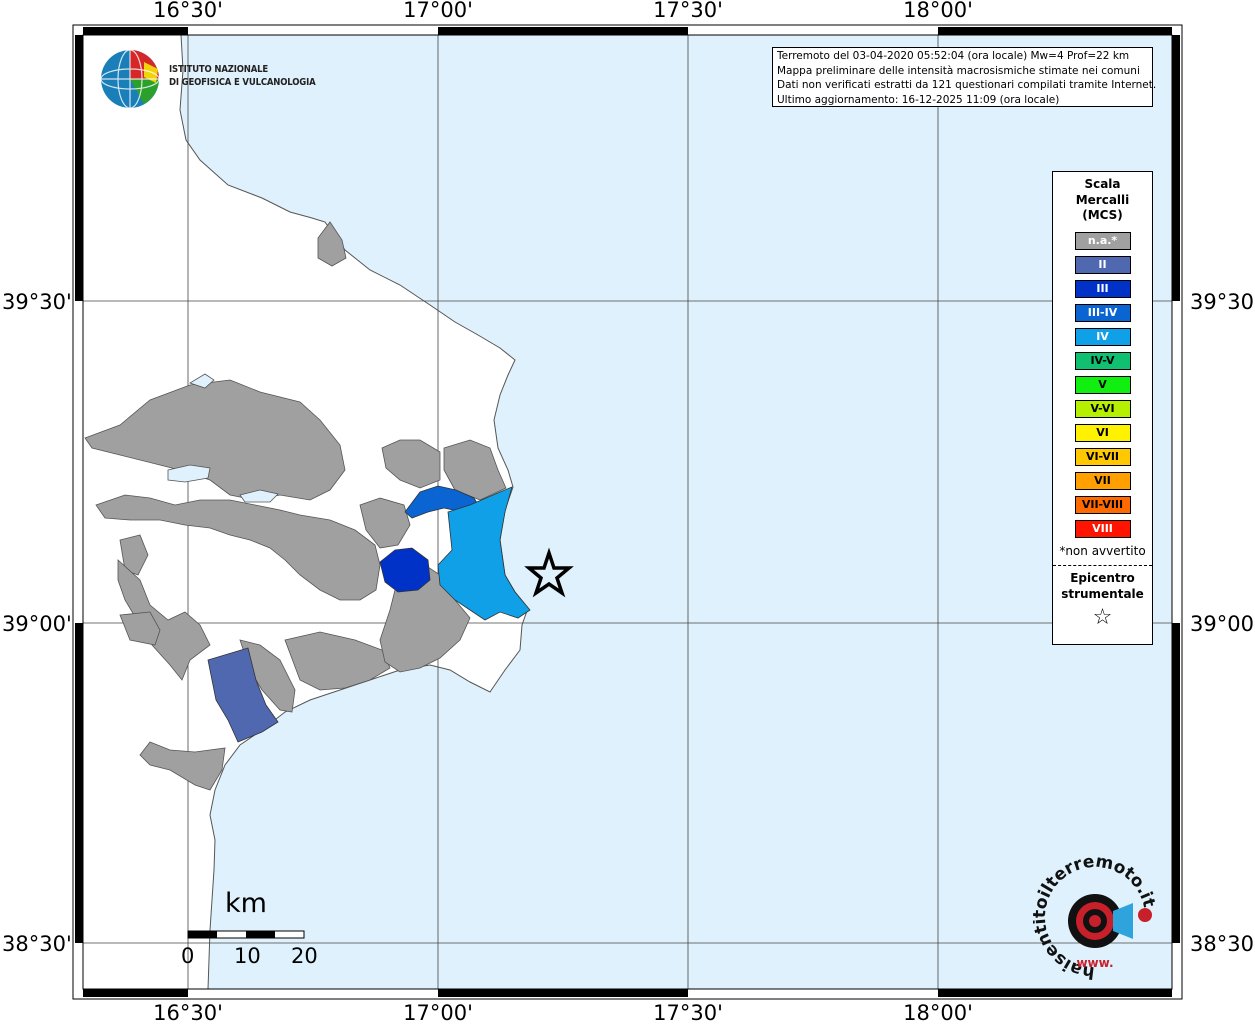 This screenshot has height=1024, width=1255. What do you see at coordinates (1102, 432) in the screenshot?
I see `legend-item-vi: VI` at bounding box center [1102, 432].